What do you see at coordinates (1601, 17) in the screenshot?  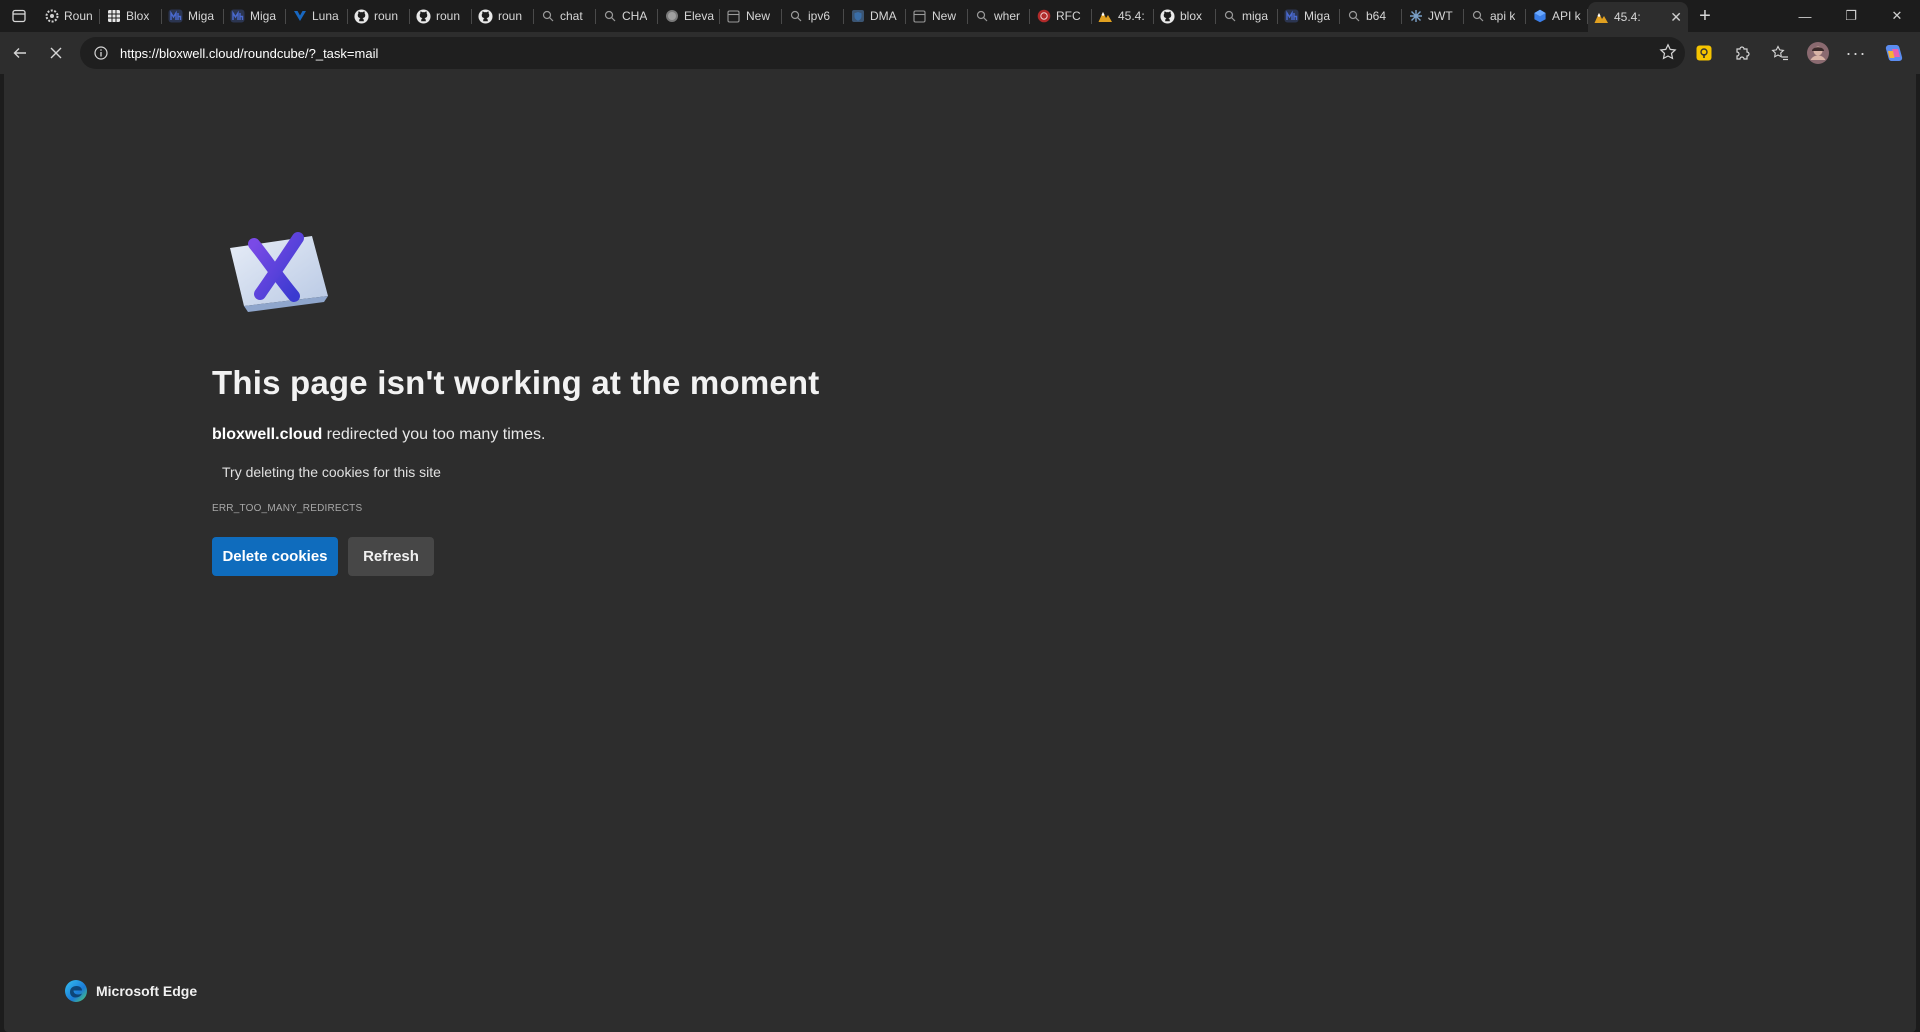 I see `mountain-icon` at bounding box center [1601, 17].